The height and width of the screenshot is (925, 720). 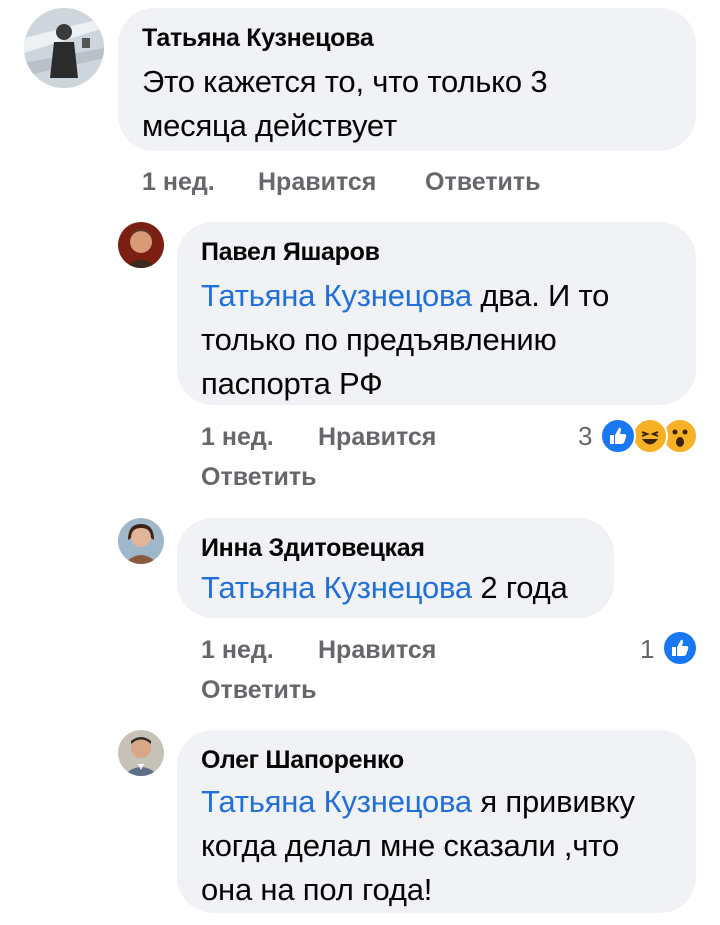 I want to click on comment-author: Олег Шапоренко, so click(x=302, y=760).